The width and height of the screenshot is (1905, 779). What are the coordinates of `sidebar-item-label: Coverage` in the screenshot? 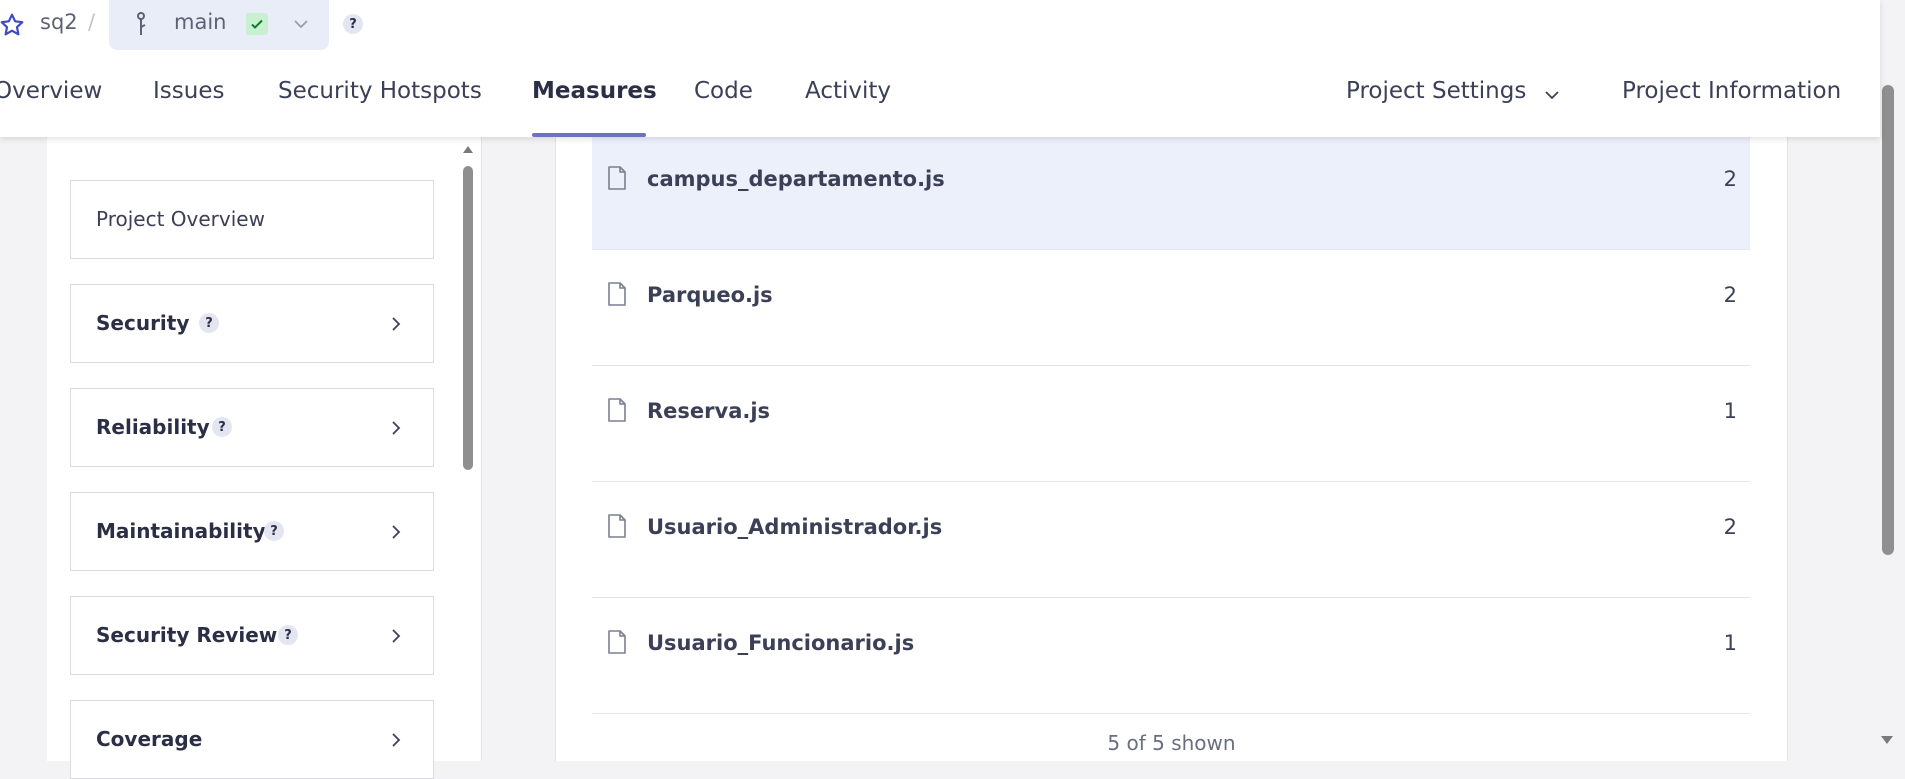 It's located at (149, 739).